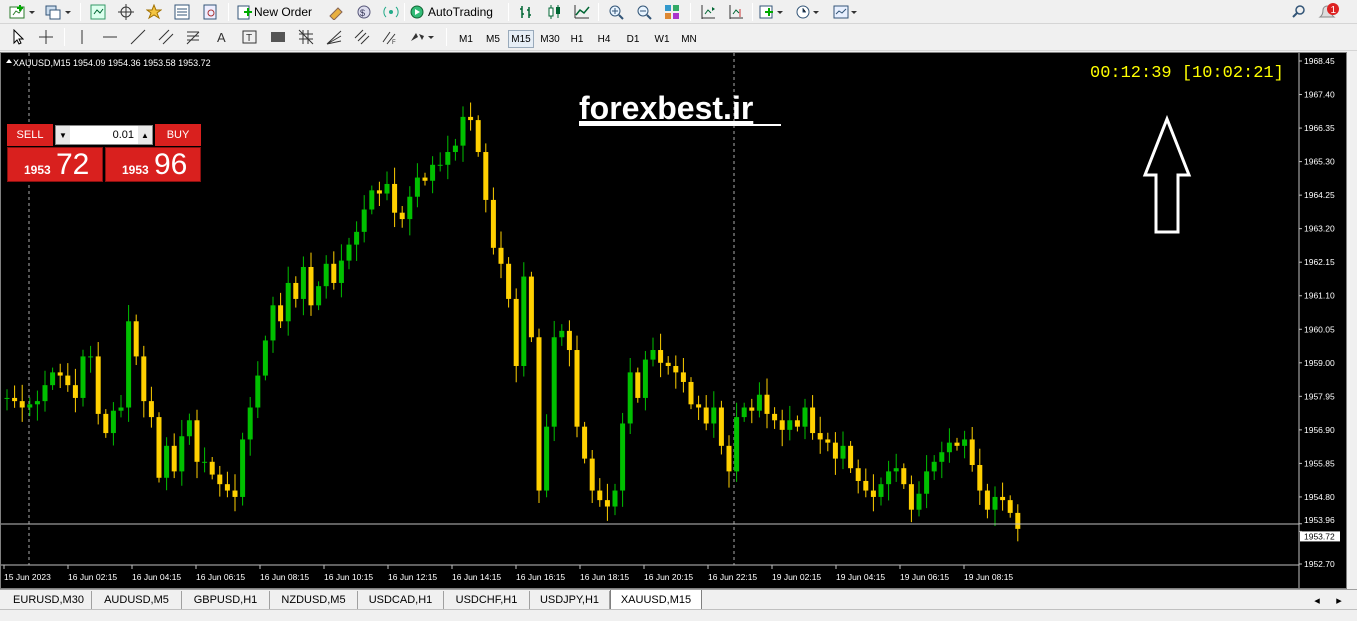  I want to click on tab-eurusd-m30: EURUSD,M30, so click(49, 600).